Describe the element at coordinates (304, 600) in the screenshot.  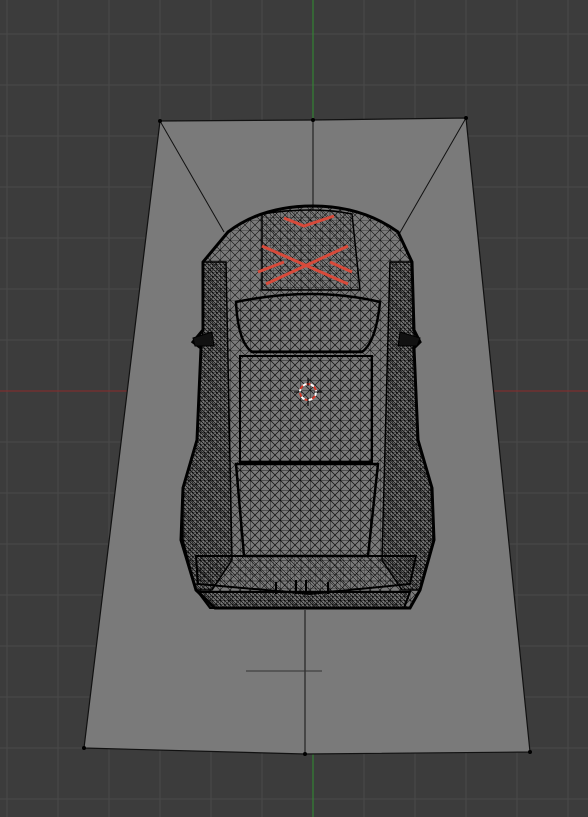
I see `car-tail` at that location.